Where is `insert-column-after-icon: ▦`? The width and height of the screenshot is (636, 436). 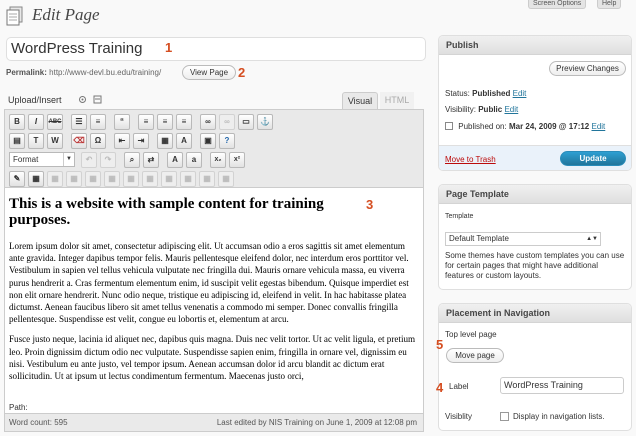 insert-column-after-icon: ▦ is located at coordinates (112, 179).